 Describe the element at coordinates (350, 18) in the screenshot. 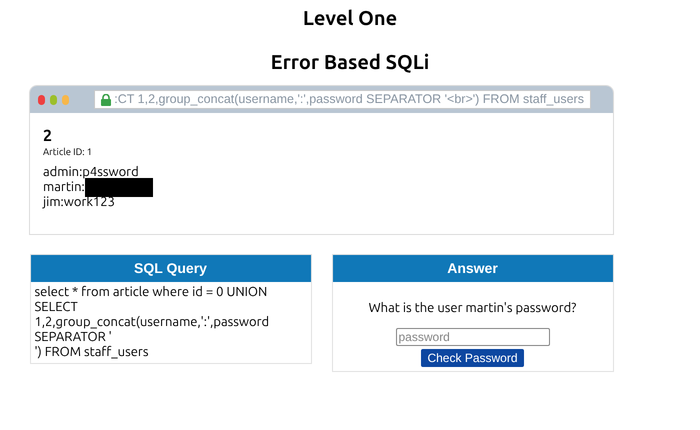

I see `page-title: Level One` at that location.